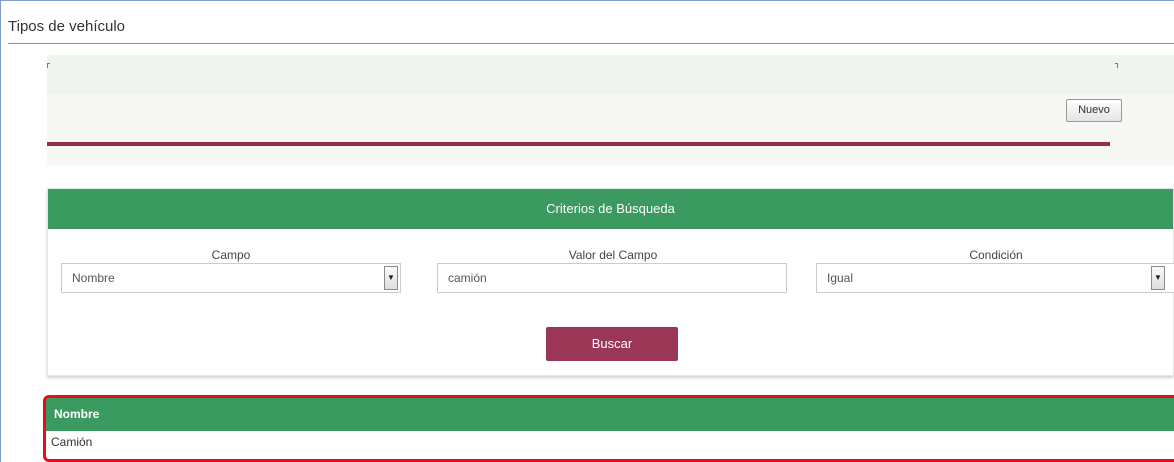 This screenshot has width=1174, height=462. I want to click on condicion-select-value: Igual, so click(840, 278).